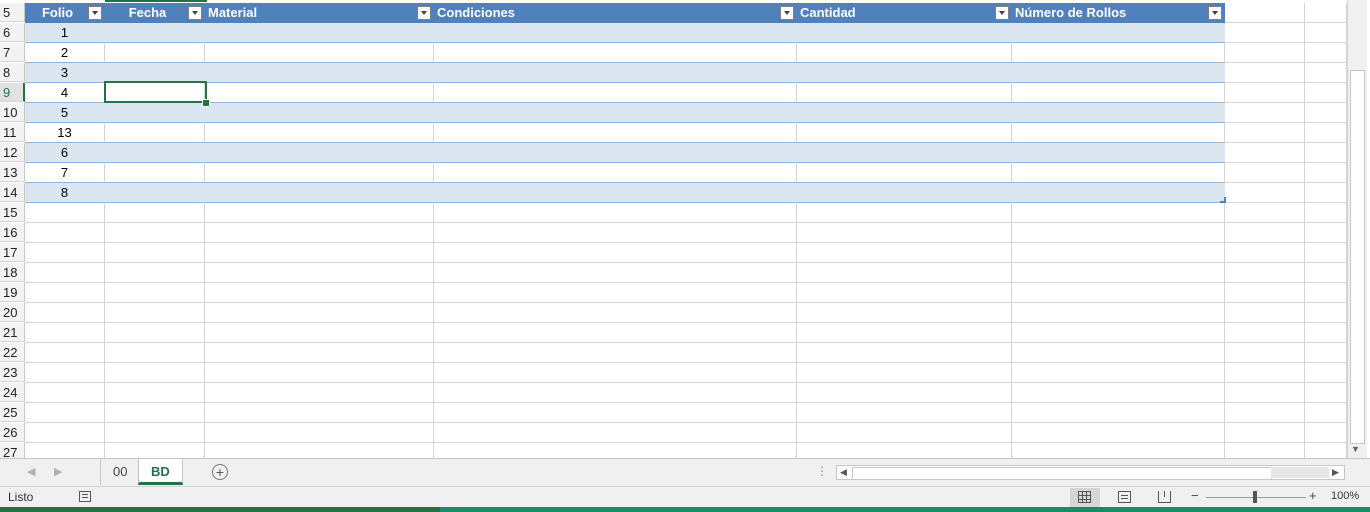 The width and height of the screenshot is (1370, 512). I want to click on vertical-scrollbar: ▼, so click(1357, 229).